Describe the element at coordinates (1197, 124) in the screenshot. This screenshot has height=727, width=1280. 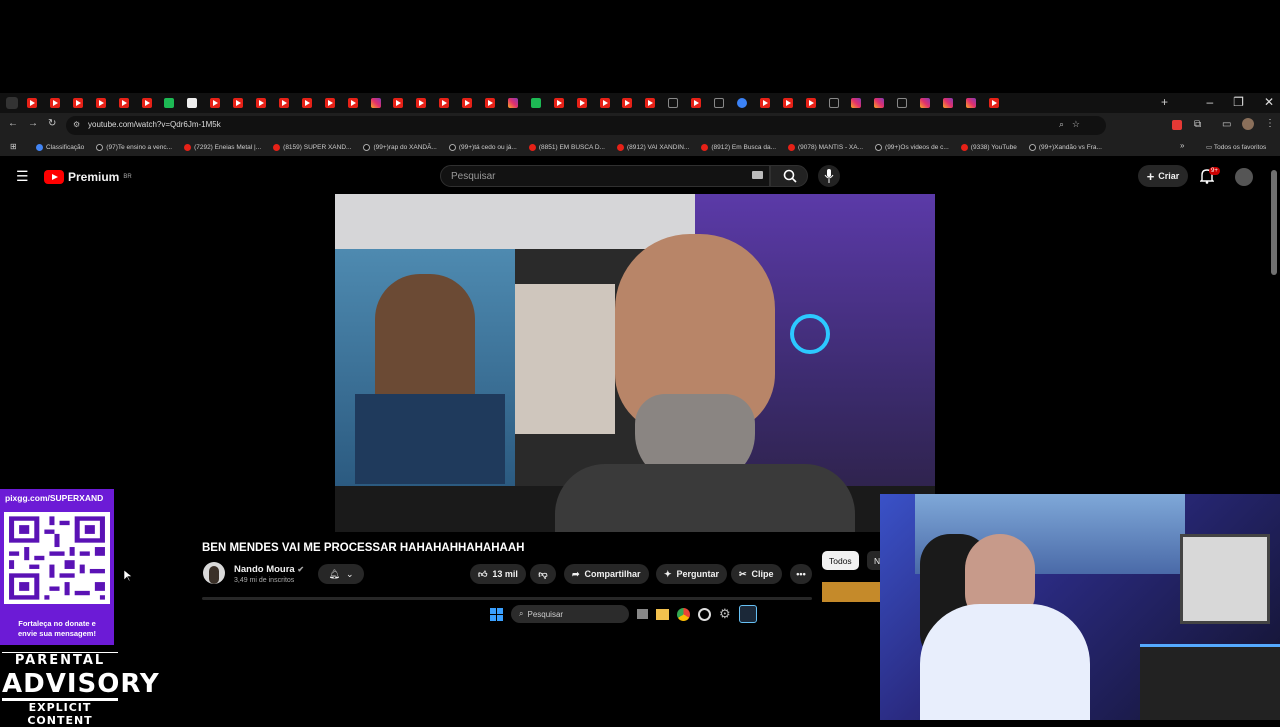
I see `extensions-puzzle-icon: ⧉` at that location.